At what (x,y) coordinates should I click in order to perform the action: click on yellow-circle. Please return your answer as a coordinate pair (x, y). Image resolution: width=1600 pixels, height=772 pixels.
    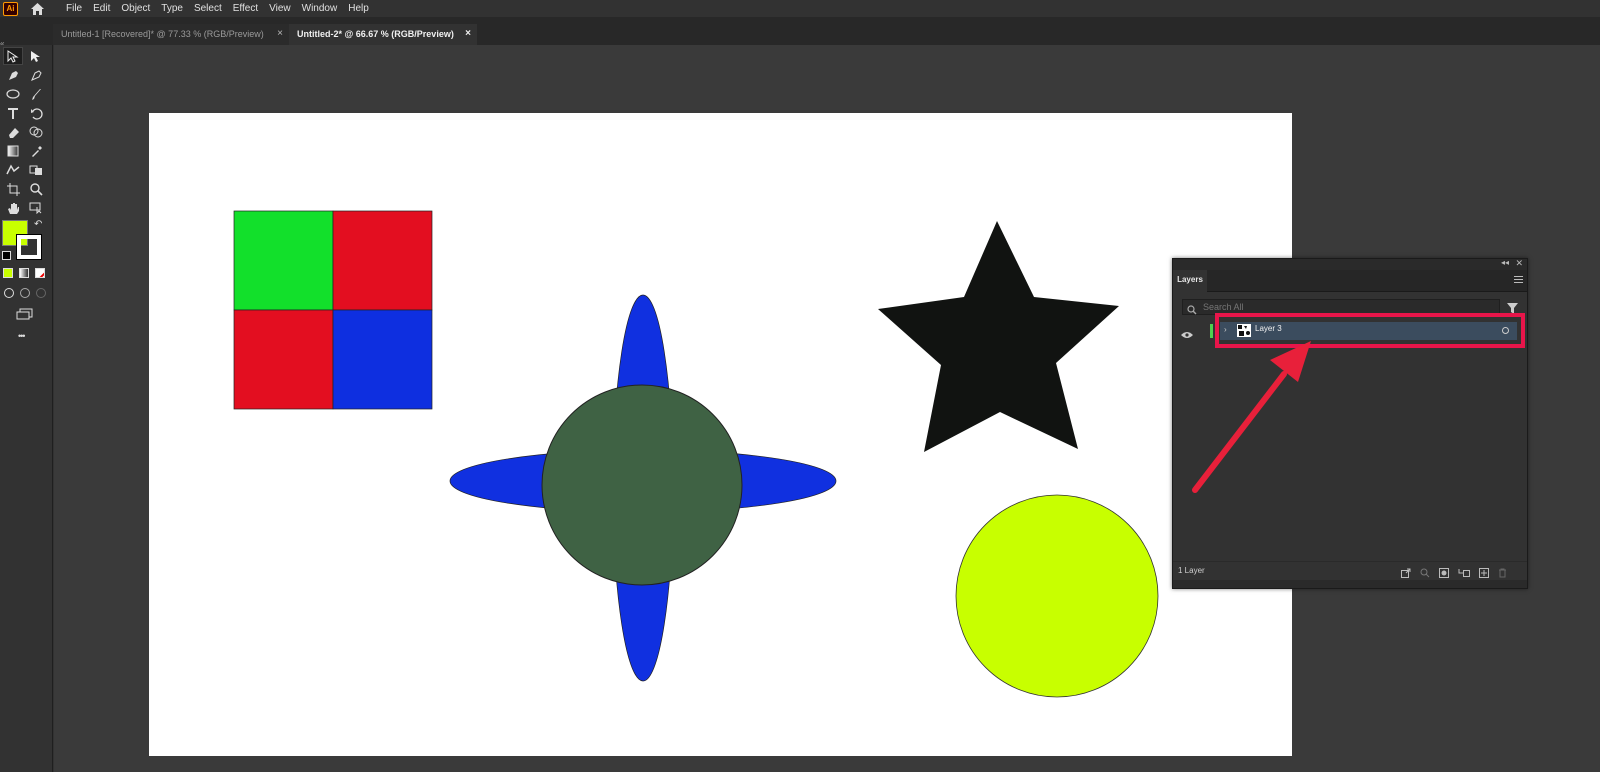
    Looking at the image, I should click on (1057, 596).